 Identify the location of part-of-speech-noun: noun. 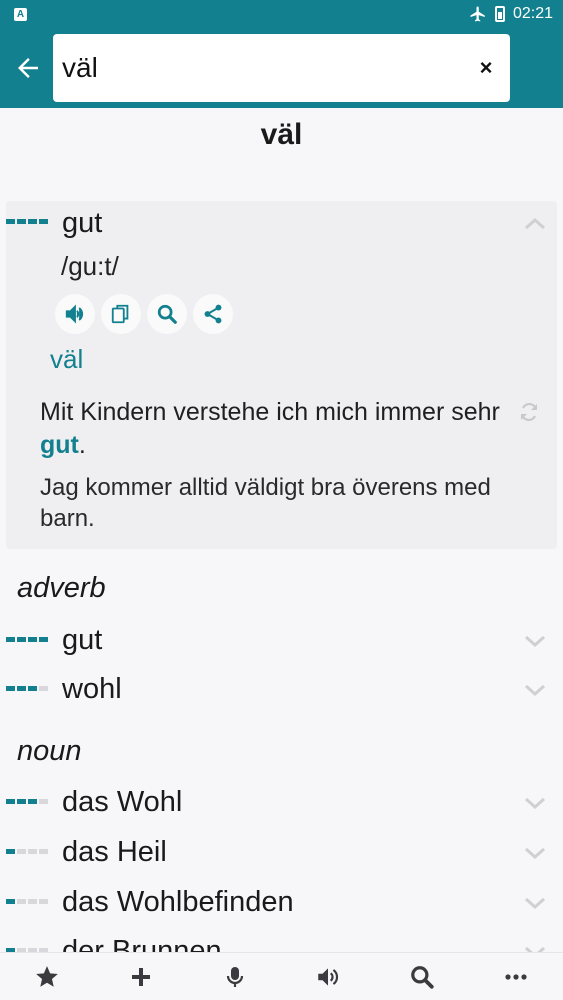
(49, 751).